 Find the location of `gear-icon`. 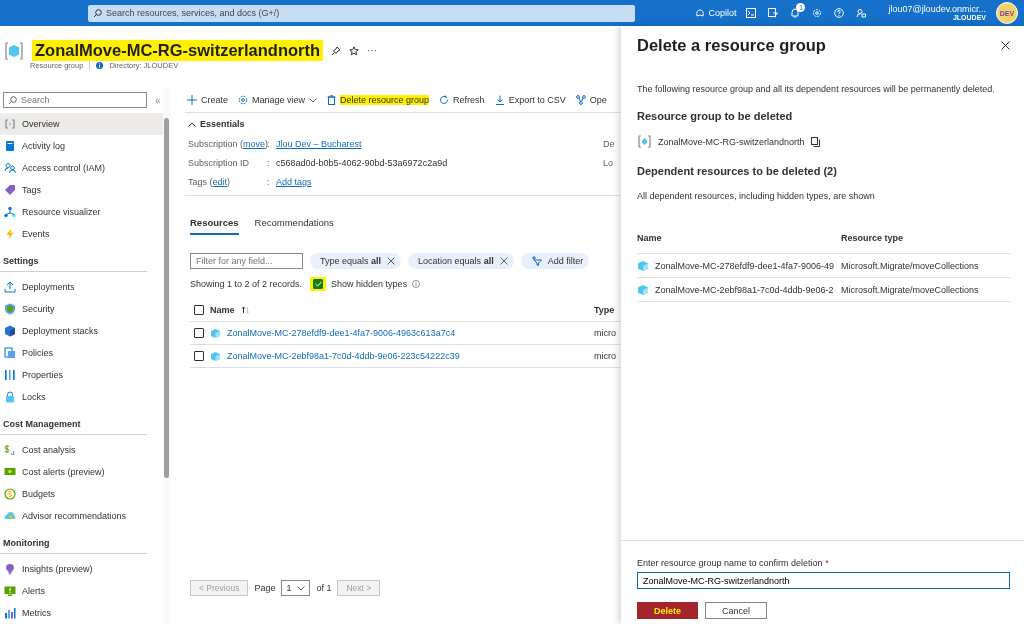

gear-icon is located at coordinates (243, 100).